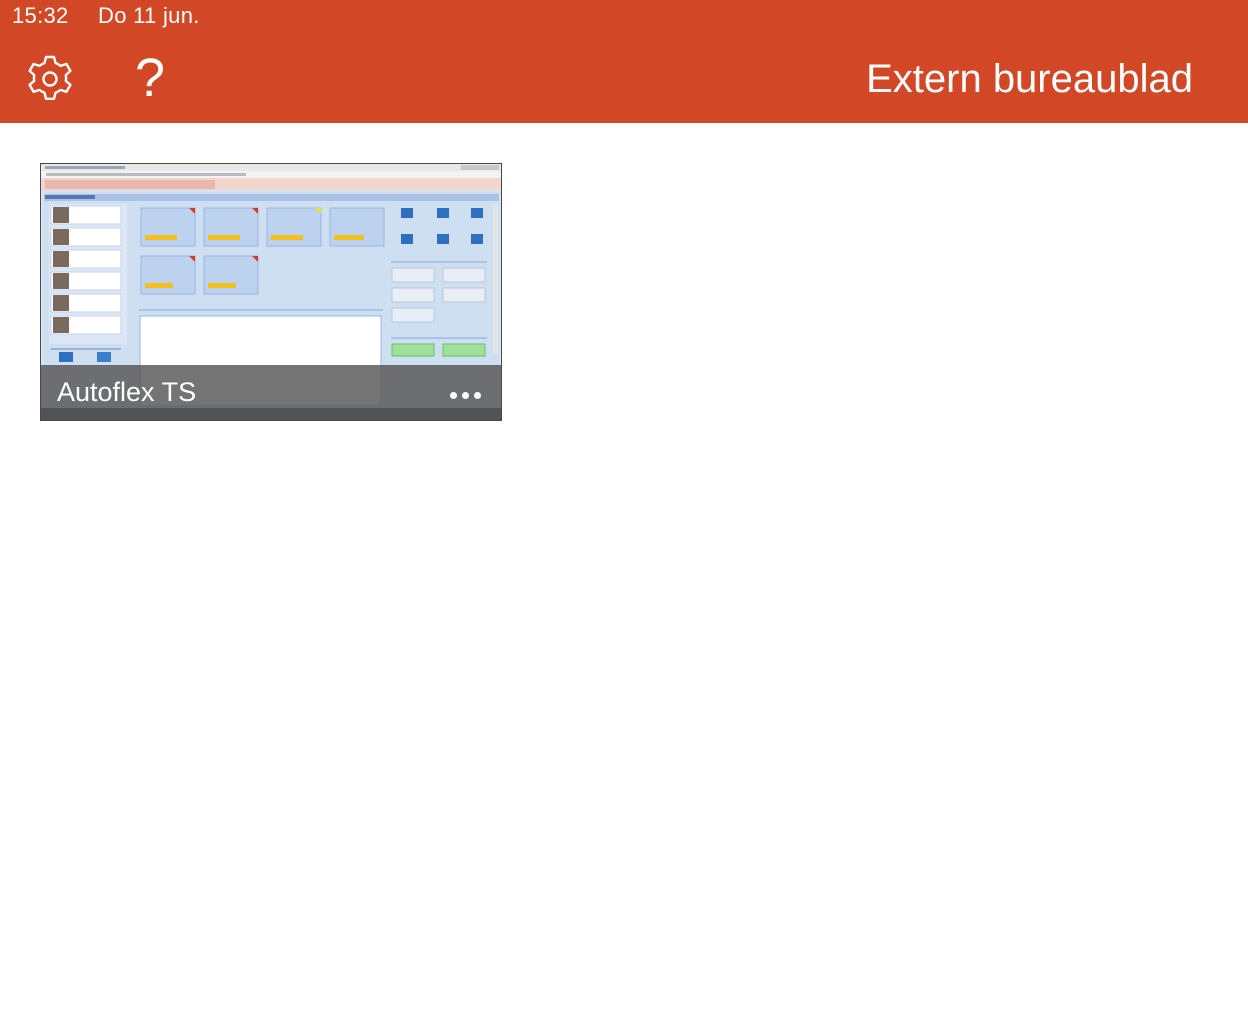 Image resolution: width=1248 pixels, height=1009 pixels. What do you see at coordinates (271, 392) in the screenshot?
I see `tile-caption: Autoflex TS` at bounding box center [271, 392].